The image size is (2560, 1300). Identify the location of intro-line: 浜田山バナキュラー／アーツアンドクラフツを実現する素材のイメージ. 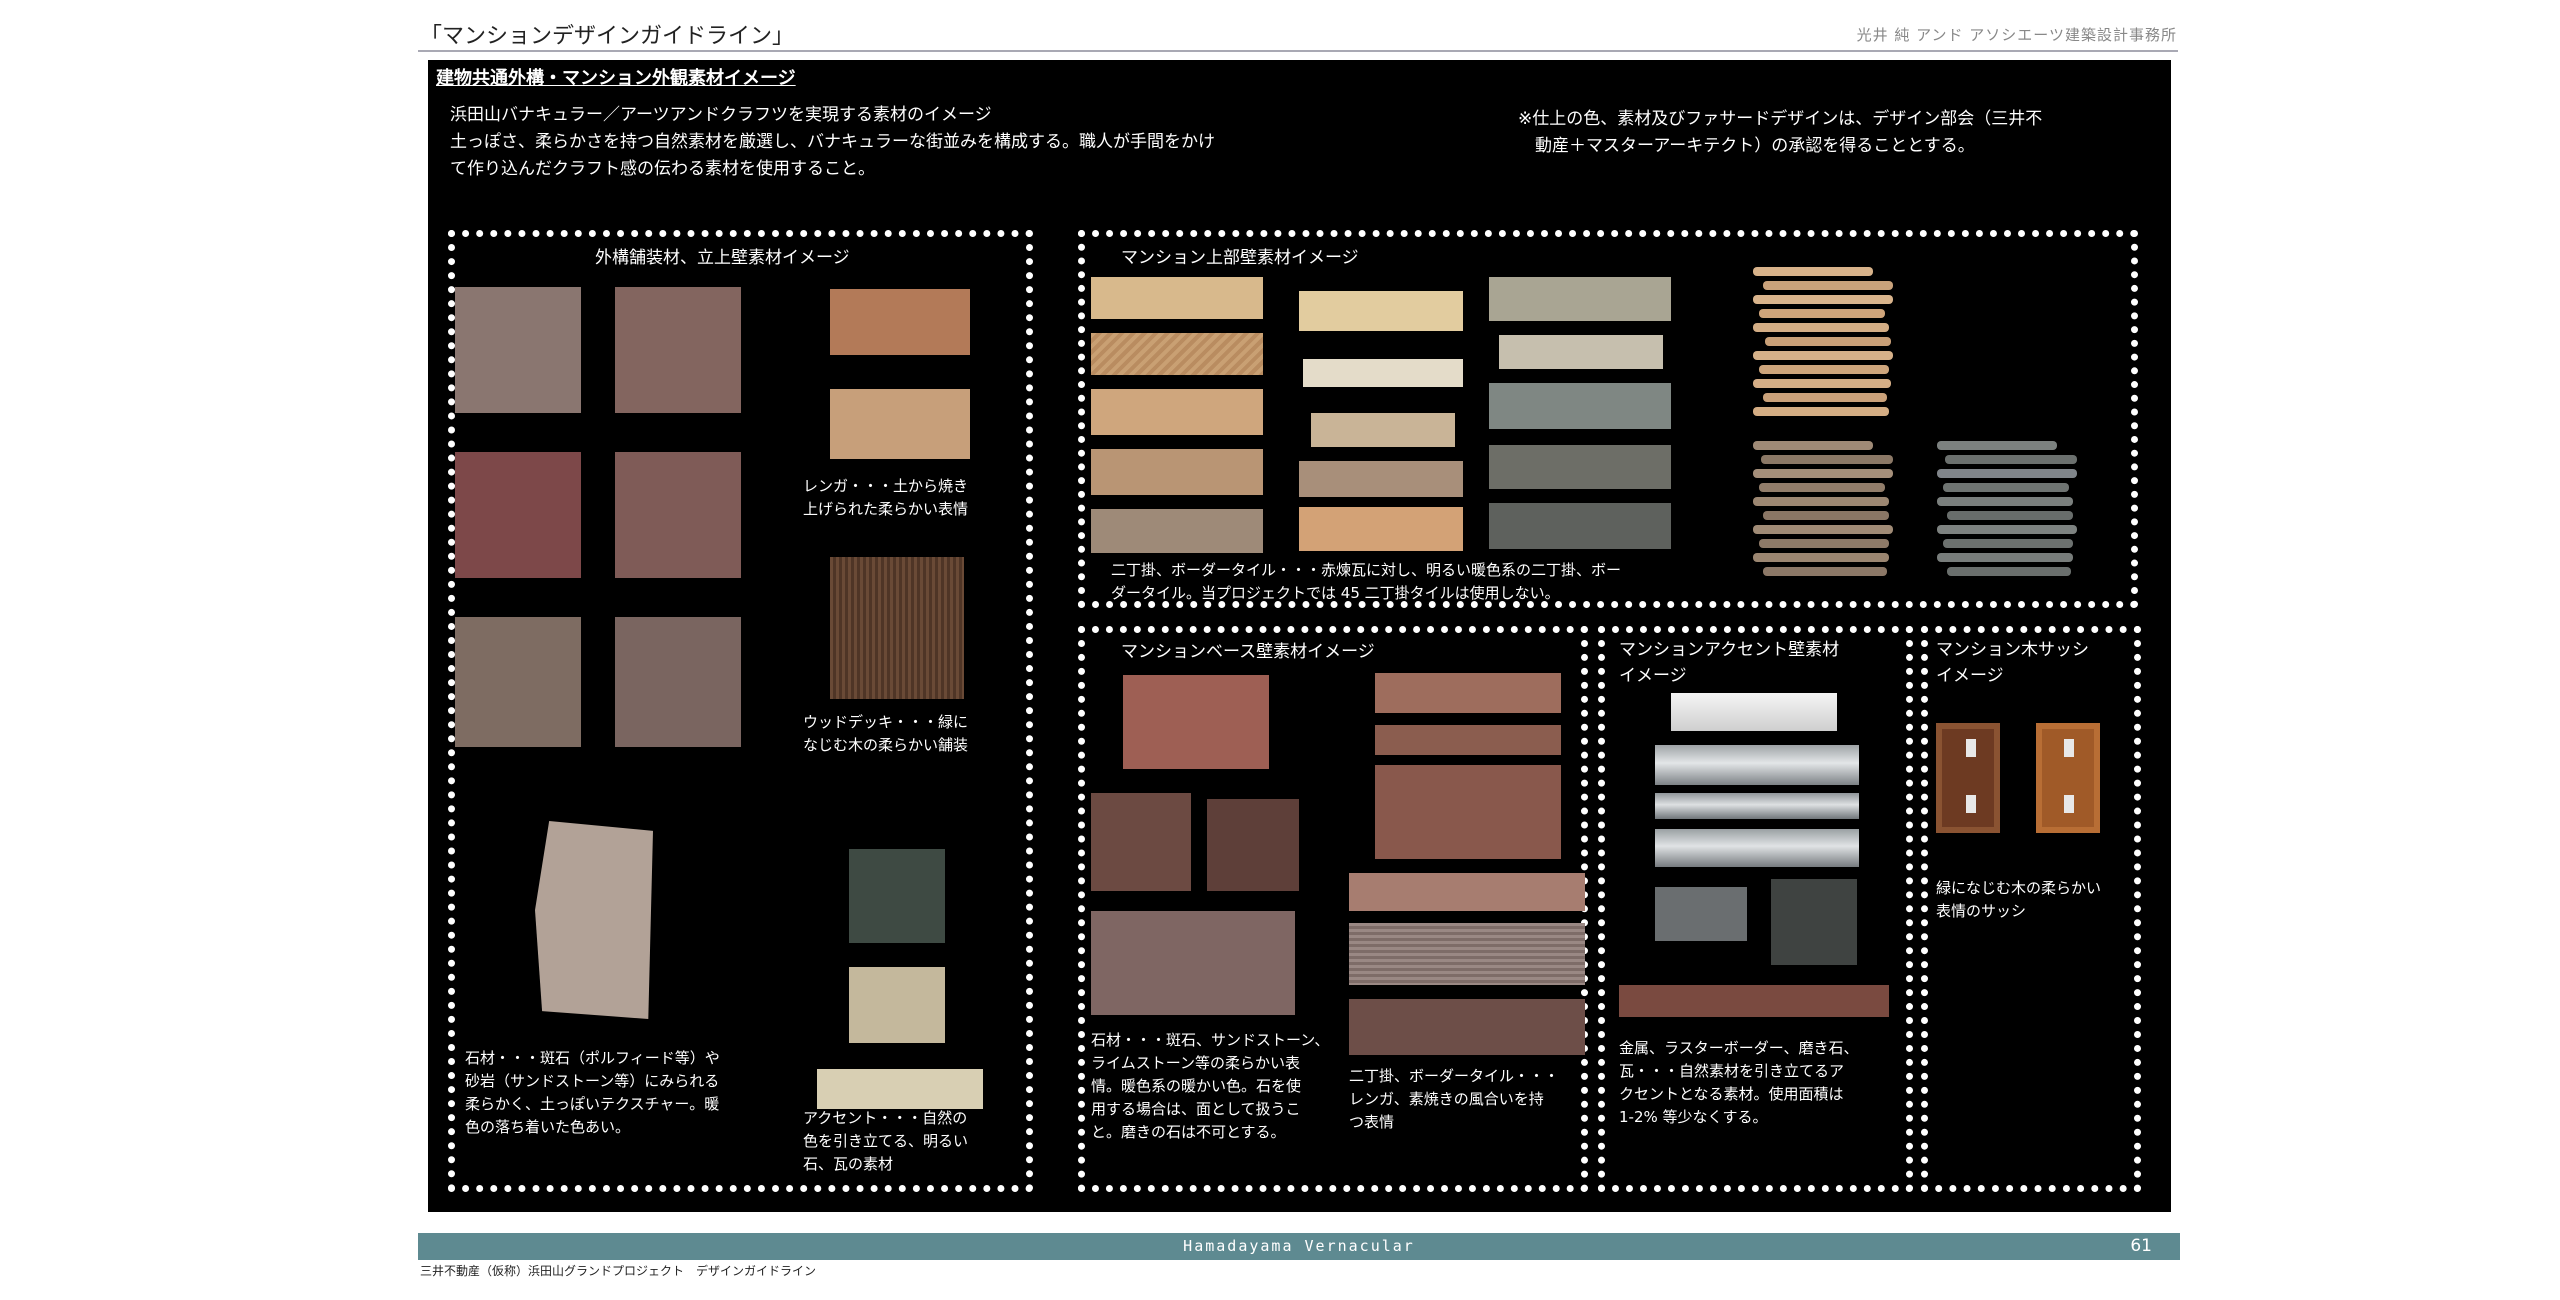
(721, 115).